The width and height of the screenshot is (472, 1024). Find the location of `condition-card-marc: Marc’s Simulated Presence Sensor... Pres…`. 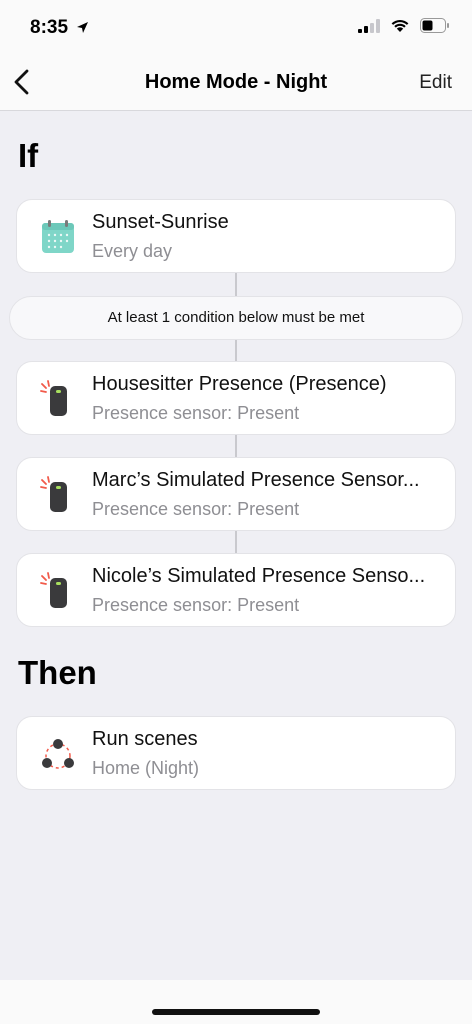

condition-card-marc: Marc’s Simulated Presence Sensor... Pres… is located at coordinates (236, 494).